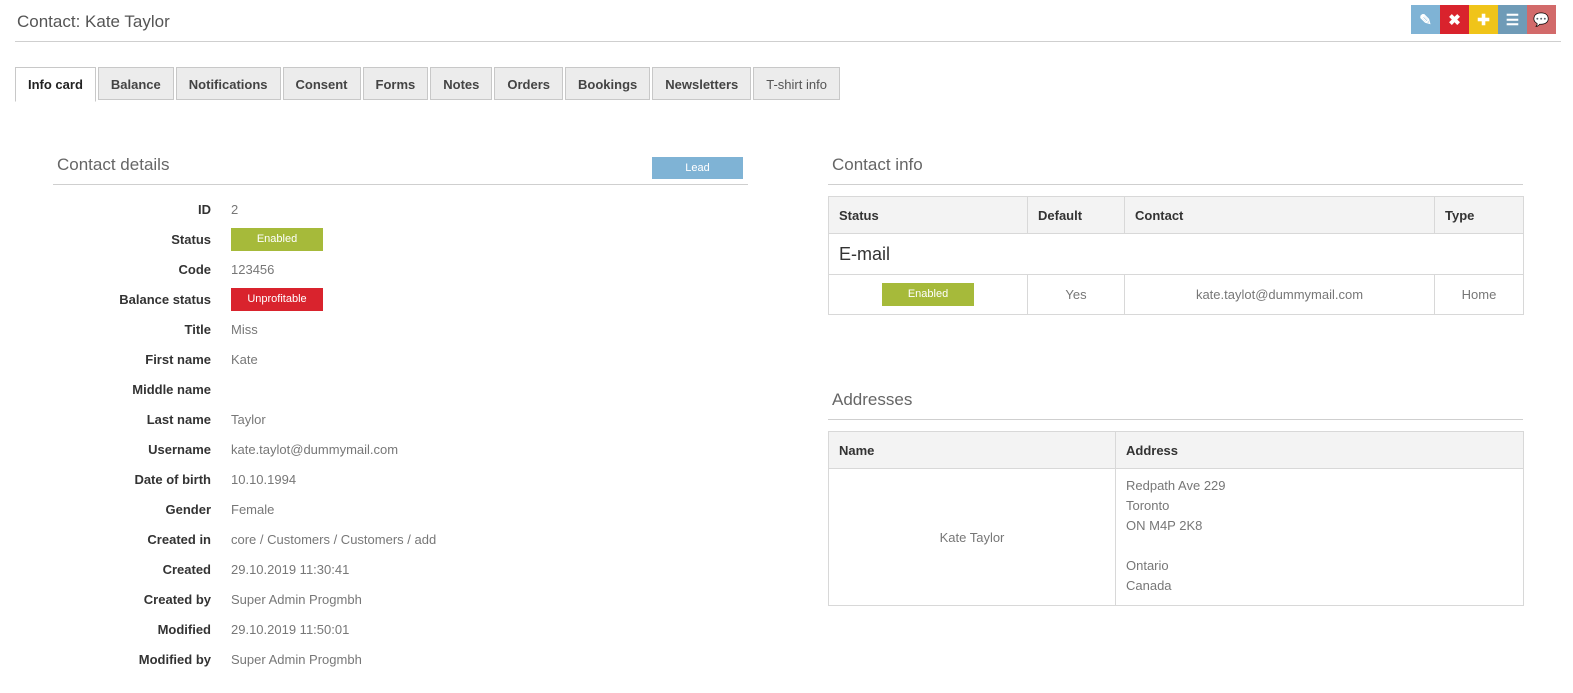  Describe the element at coordinates (321, 83) in the screenshot. I see `tab-consent: Consent` at that location.